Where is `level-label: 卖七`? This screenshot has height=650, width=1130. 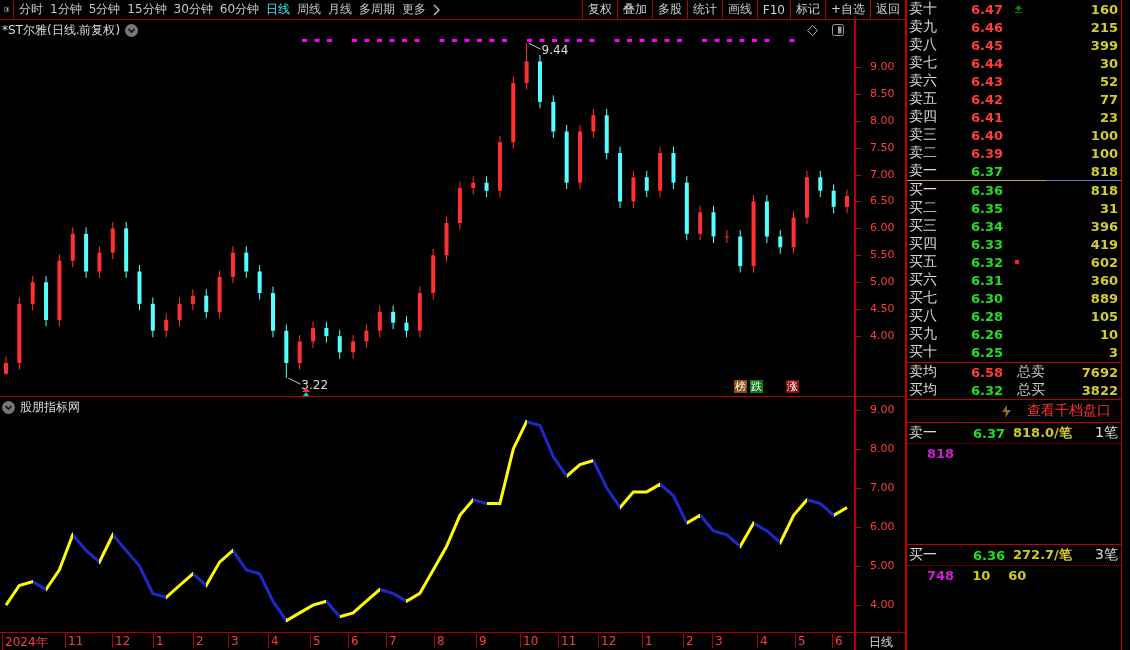 level-label: 卖七 is located at coordinates (923, 63).